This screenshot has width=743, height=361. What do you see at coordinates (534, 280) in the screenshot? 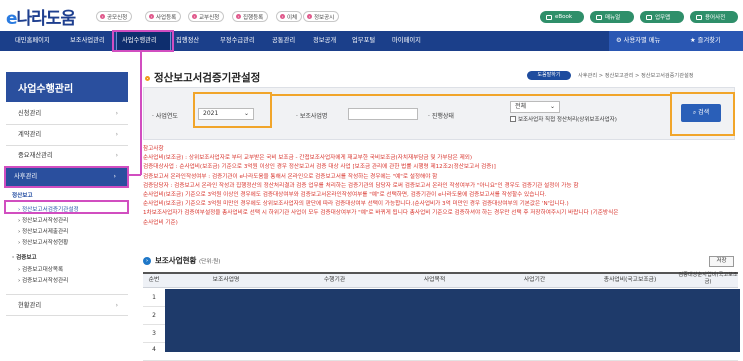
I see `col-period: 사업기간` at bounding box center [534, 280].